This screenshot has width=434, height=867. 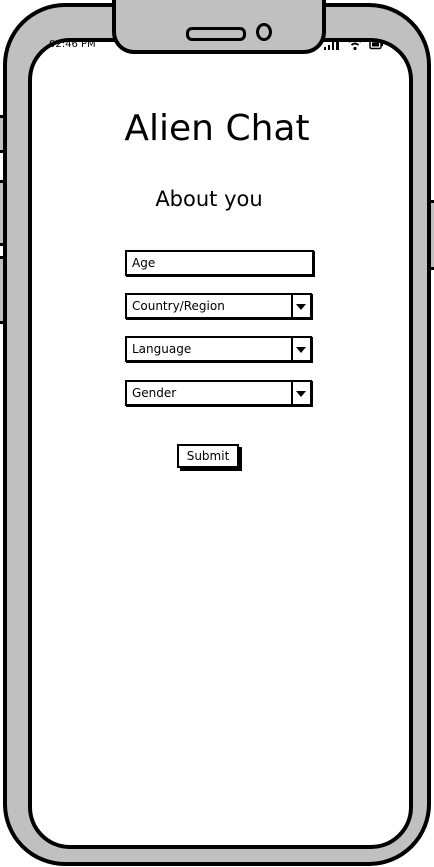 What do you see at coordinates (217, 128) in the screenshot?
I see `app-title: Alien Chat` at bounding box center [217, 128].